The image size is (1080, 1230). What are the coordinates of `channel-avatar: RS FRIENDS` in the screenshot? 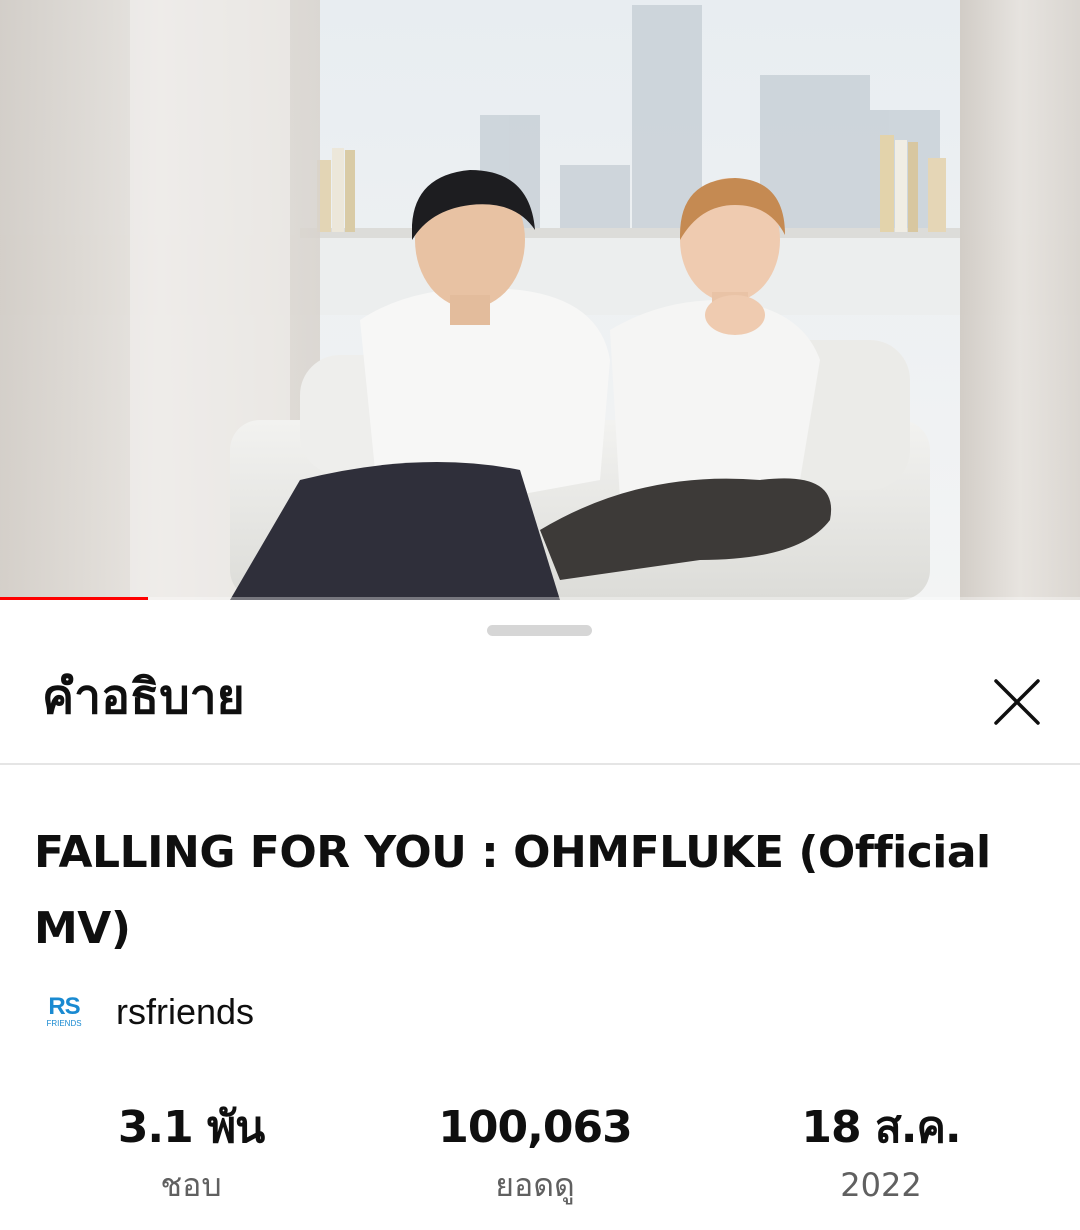 It's located at (64, 1012).